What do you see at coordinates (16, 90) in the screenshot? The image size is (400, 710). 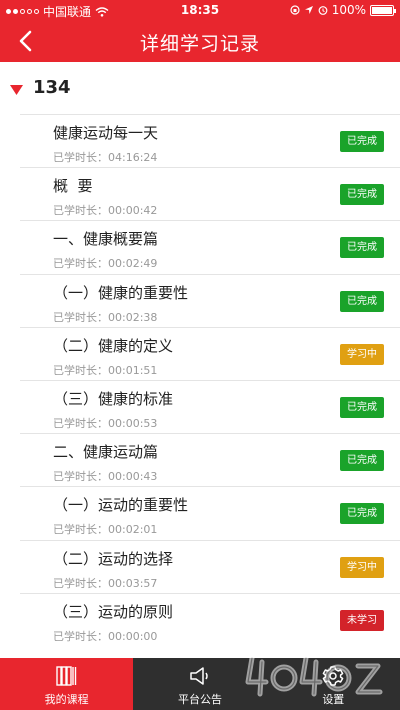 I see `triangle-down-icon` at bounding box center [16, 90].